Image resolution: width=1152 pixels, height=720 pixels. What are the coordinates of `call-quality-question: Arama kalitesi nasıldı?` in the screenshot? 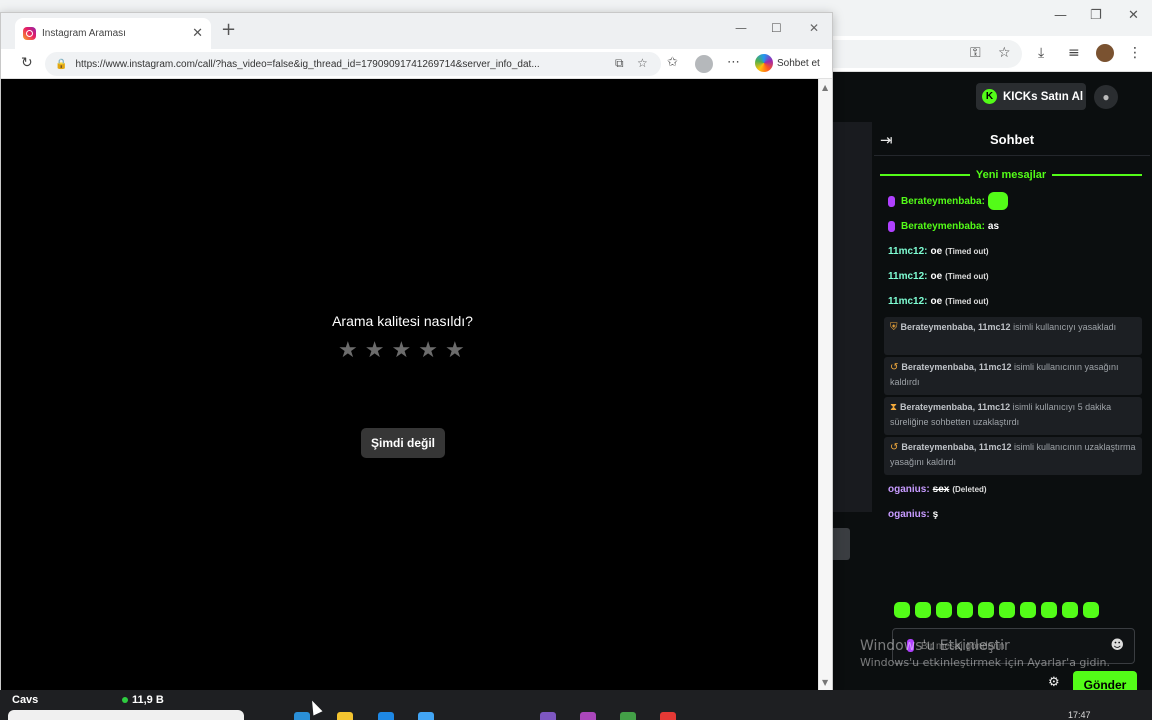 It's located at (402, 321).